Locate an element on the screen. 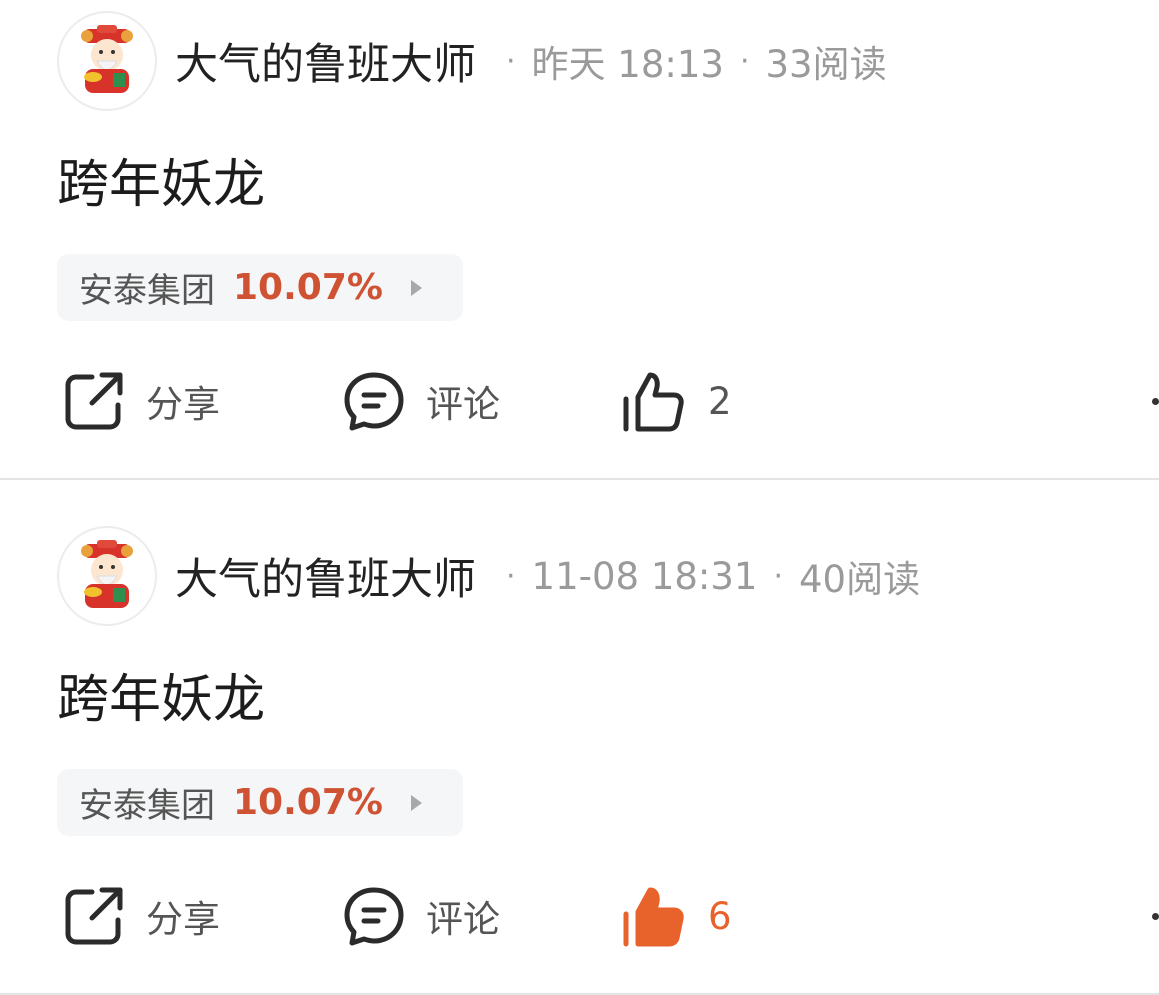  like-button: 6 is located at coordinates (677, 916).